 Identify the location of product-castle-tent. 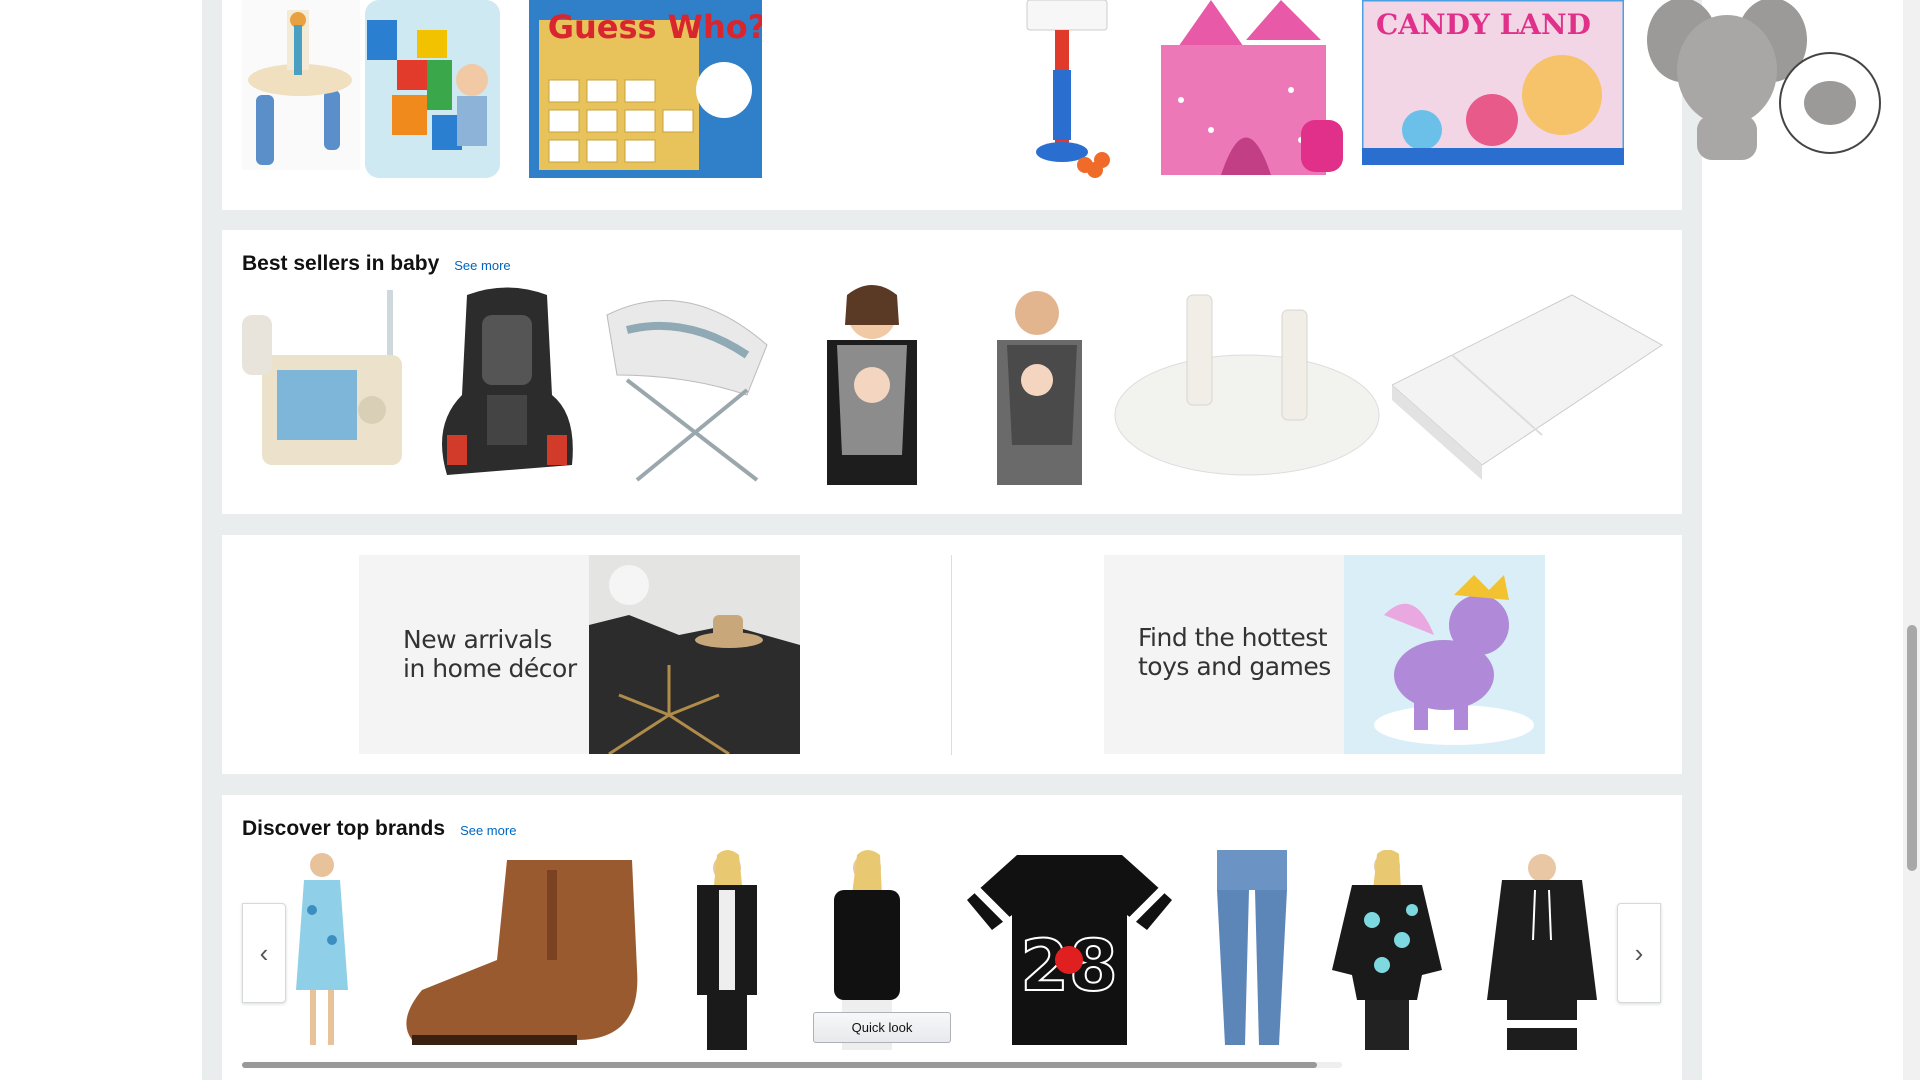
(1251, 90).